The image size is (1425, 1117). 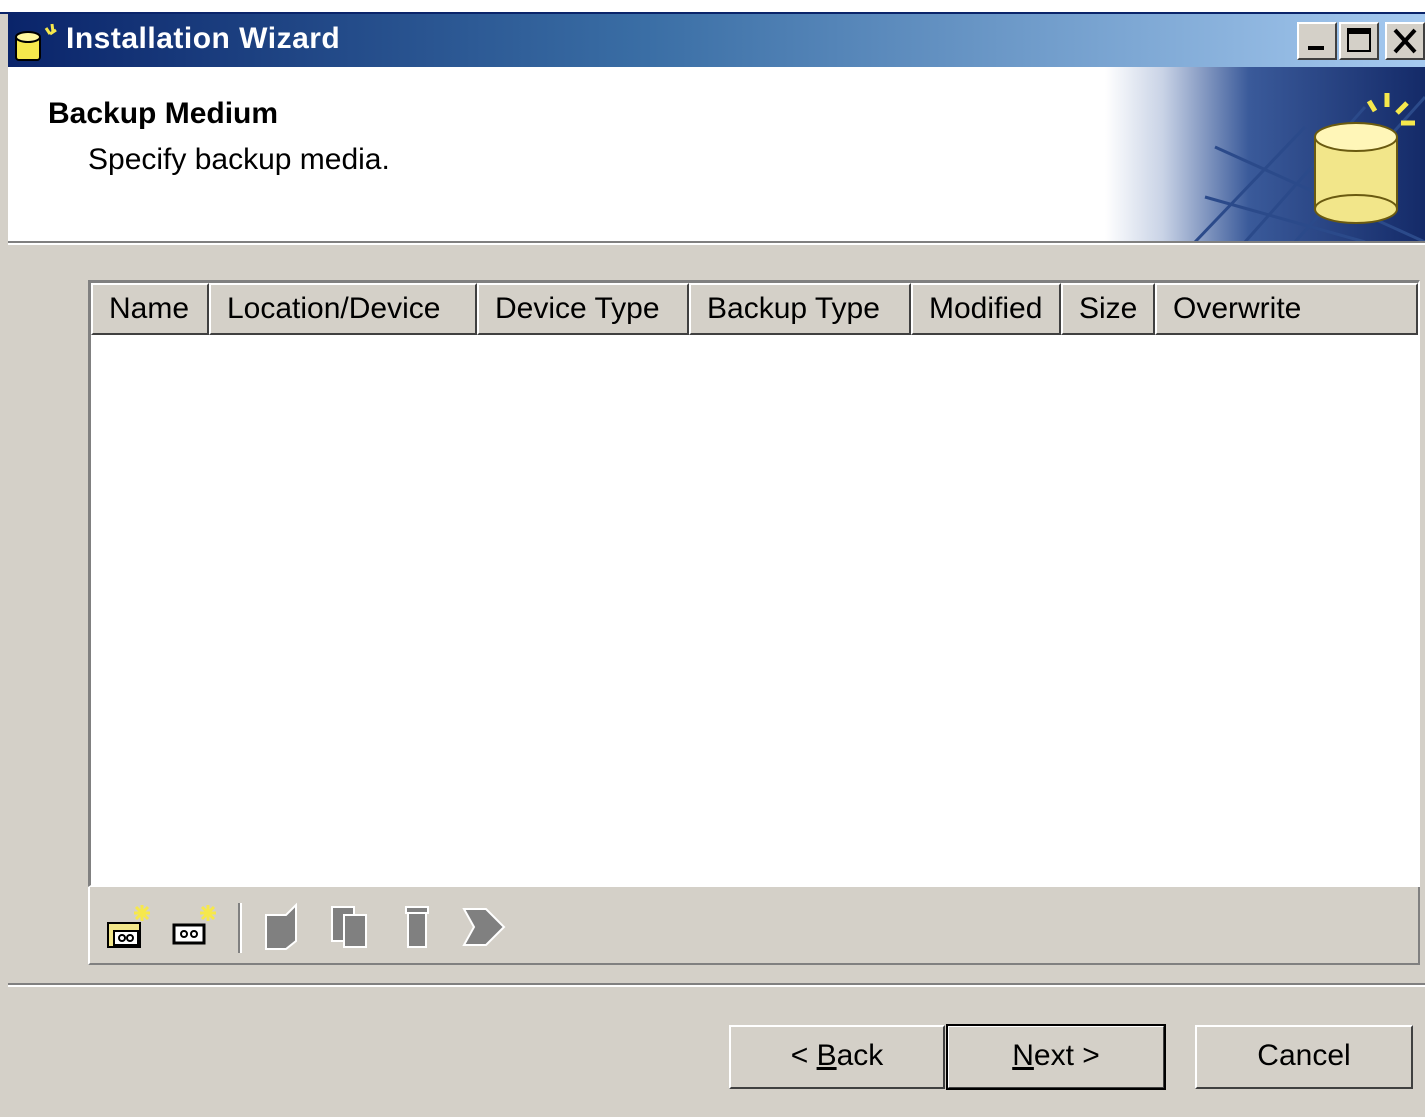 What do you see at coordinates (803, 1055) in the screenshot?
I see `back-button-prefix: <` at bounding box center [803, 1055].